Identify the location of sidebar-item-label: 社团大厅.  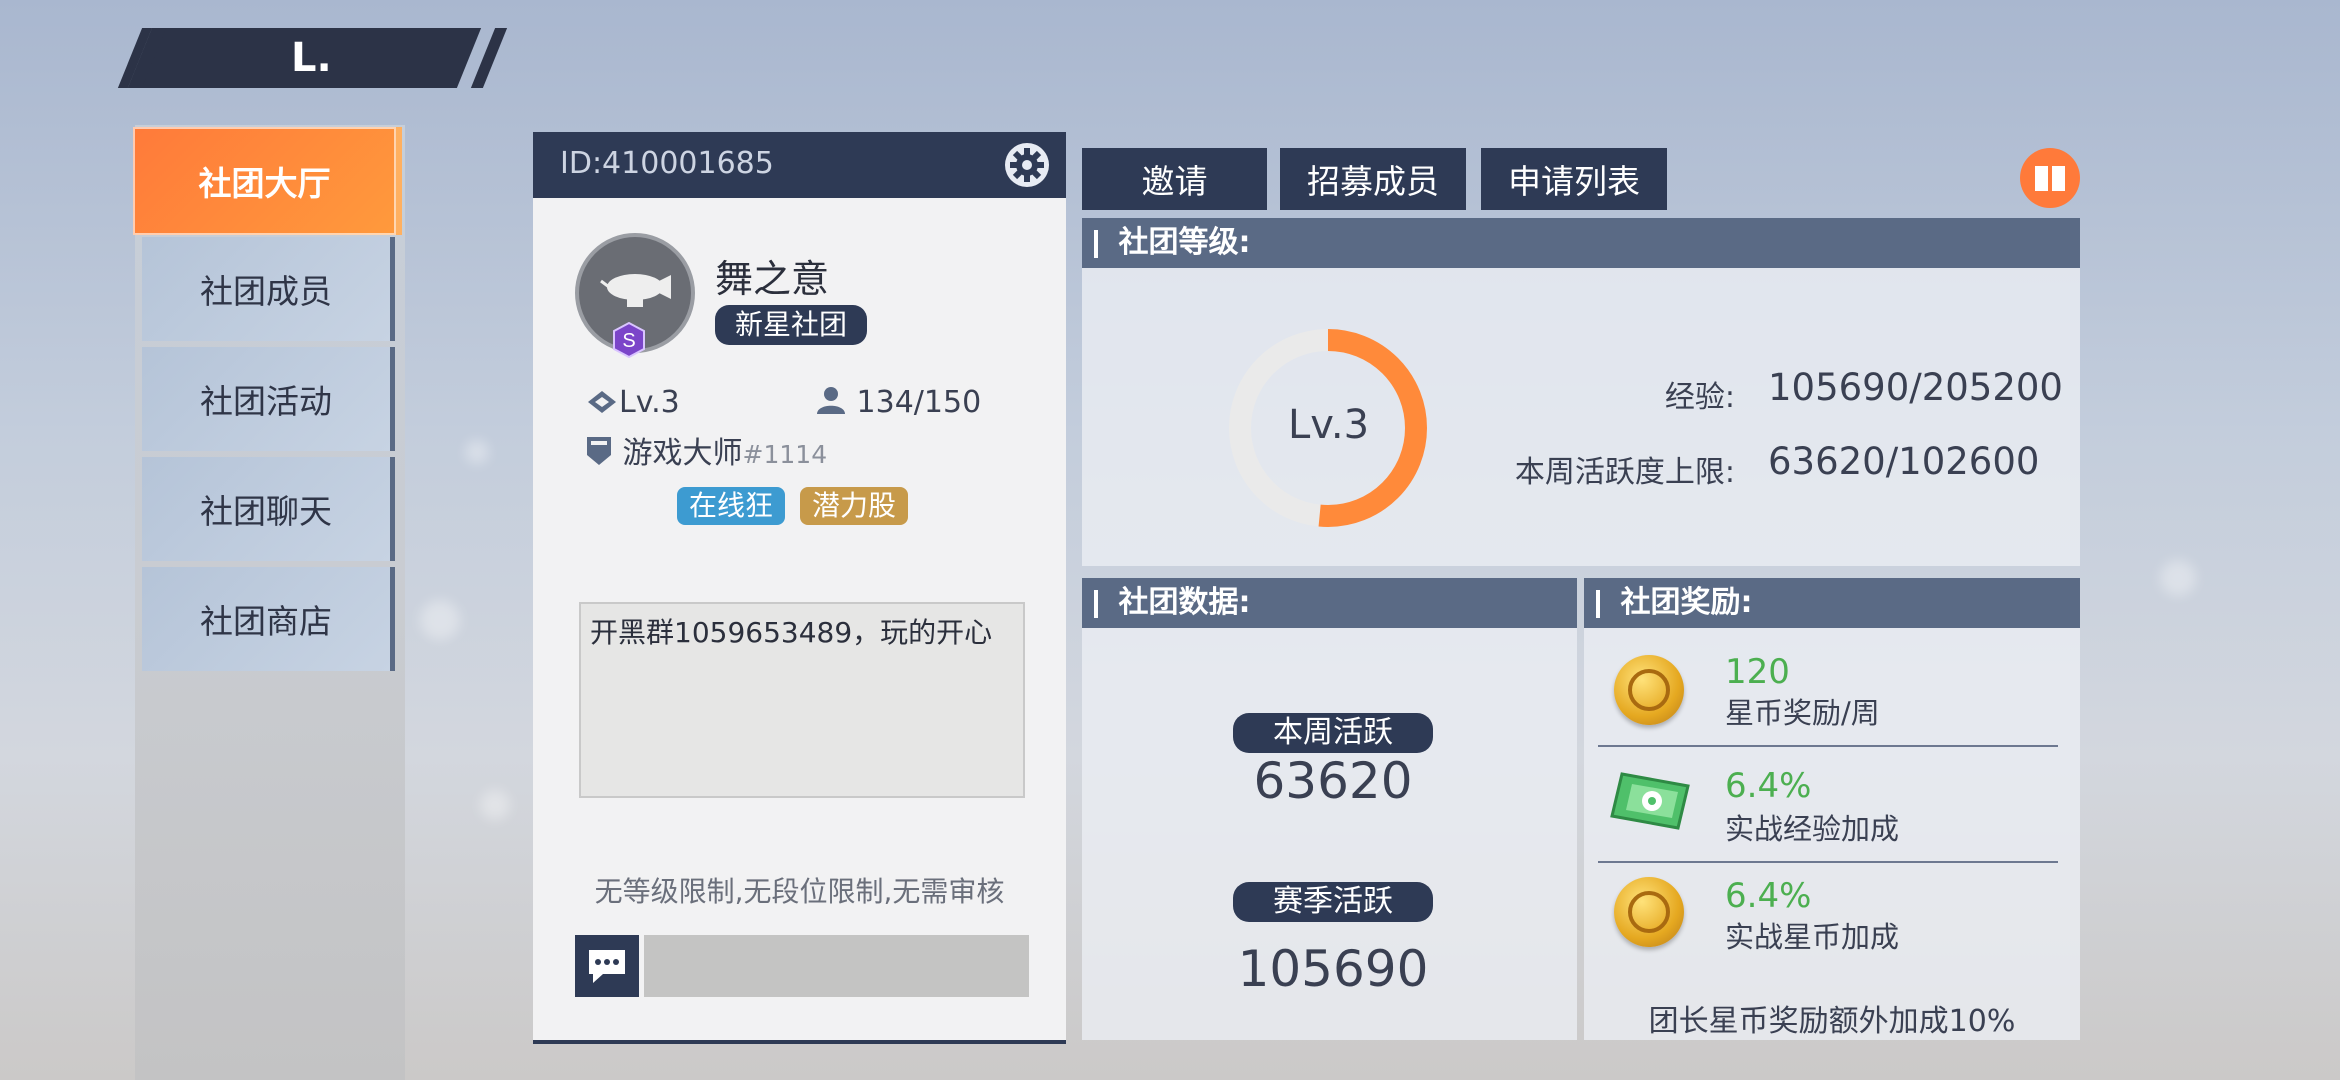
(264, 183).